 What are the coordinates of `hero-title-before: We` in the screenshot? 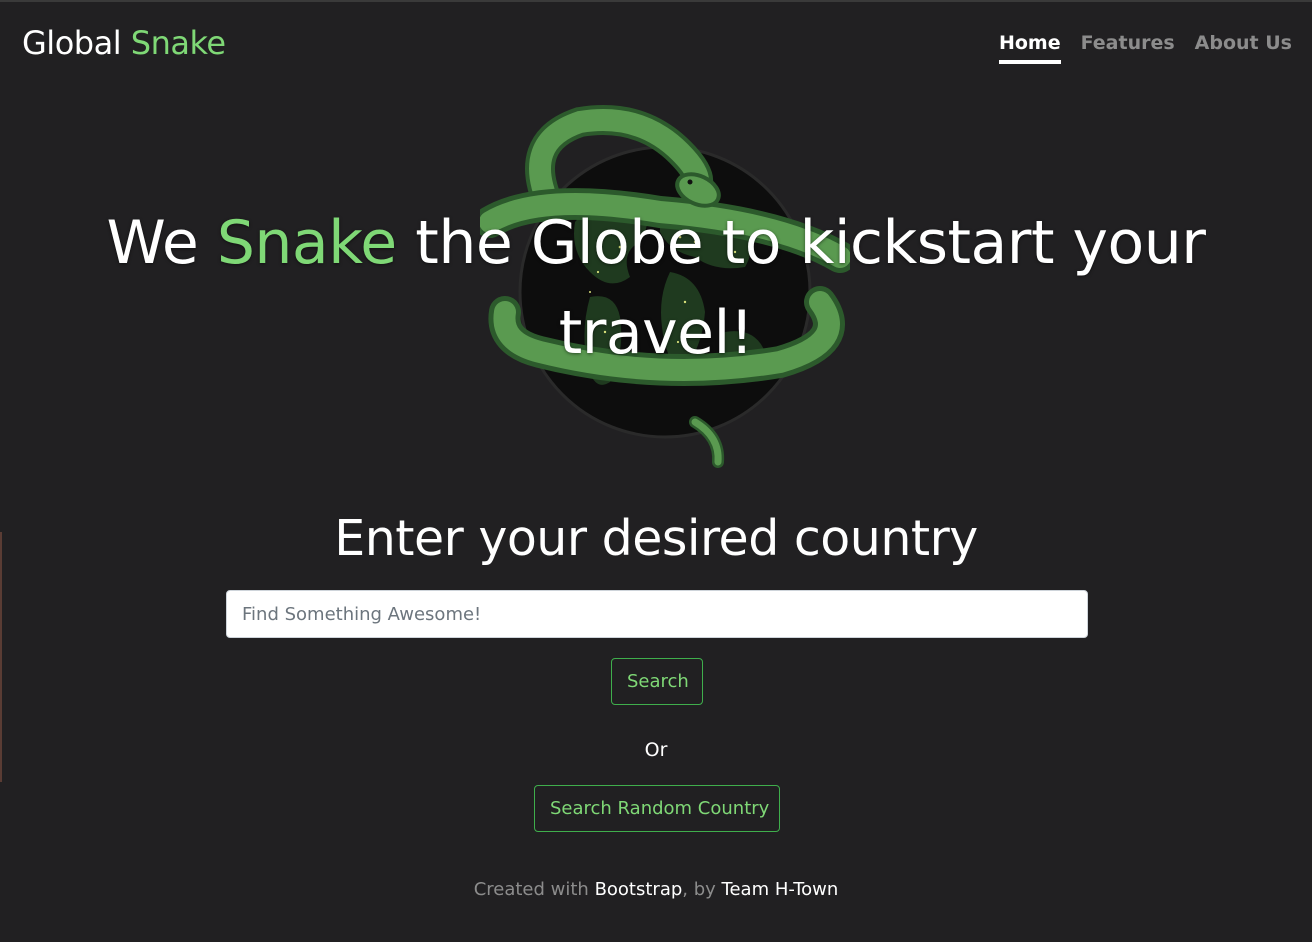 It's located at (161, 243).